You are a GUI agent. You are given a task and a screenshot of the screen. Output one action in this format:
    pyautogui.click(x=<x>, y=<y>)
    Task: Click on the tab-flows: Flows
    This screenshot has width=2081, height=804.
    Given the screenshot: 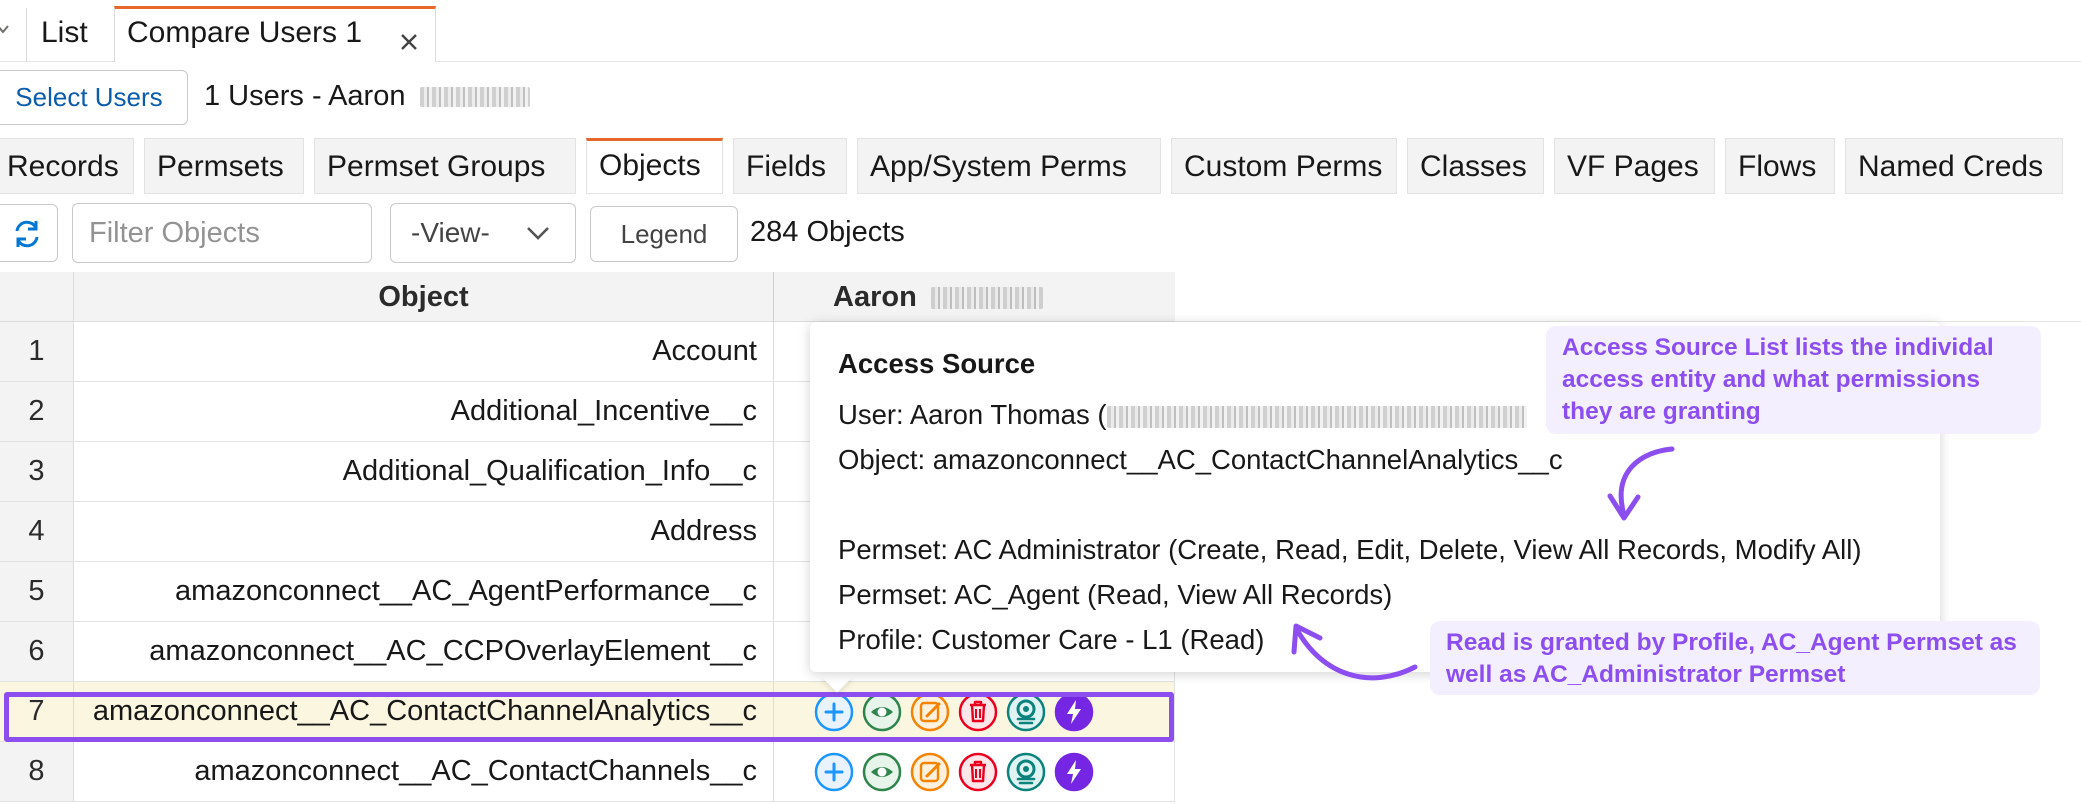 What is the action you would take?
    pyautogui.click(x=1780, y=166)
    